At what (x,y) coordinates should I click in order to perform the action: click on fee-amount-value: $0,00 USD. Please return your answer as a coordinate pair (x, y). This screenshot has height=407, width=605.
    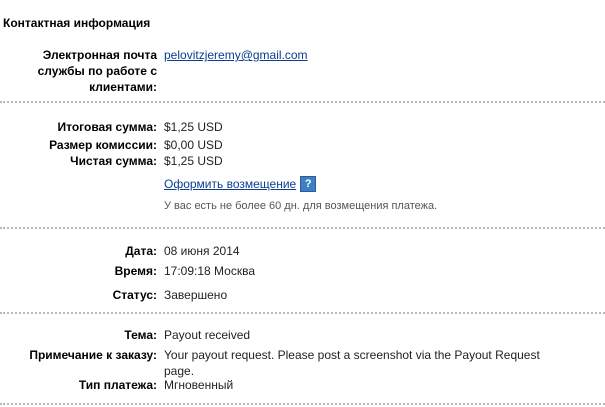
    Looking at the image, I should click on (193, 145).